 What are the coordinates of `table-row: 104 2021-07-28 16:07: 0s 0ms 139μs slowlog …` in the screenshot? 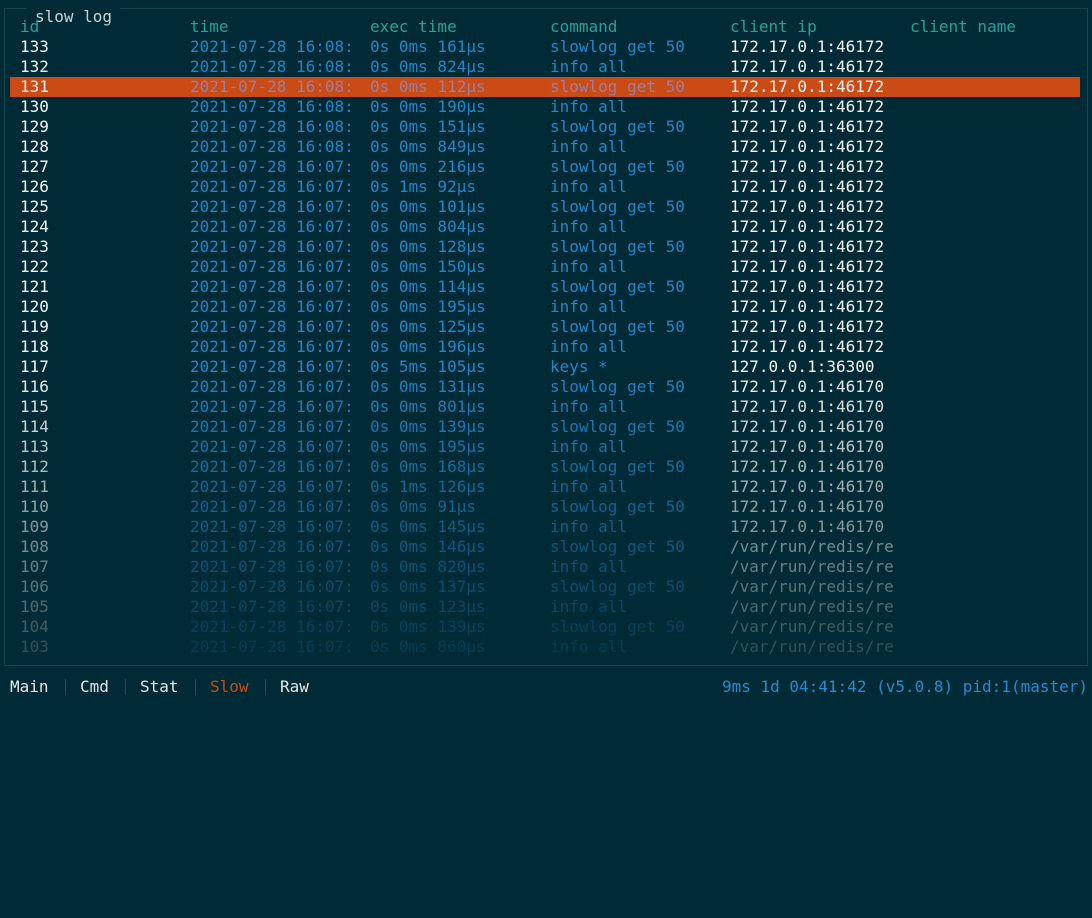 It's located at (545, 627).